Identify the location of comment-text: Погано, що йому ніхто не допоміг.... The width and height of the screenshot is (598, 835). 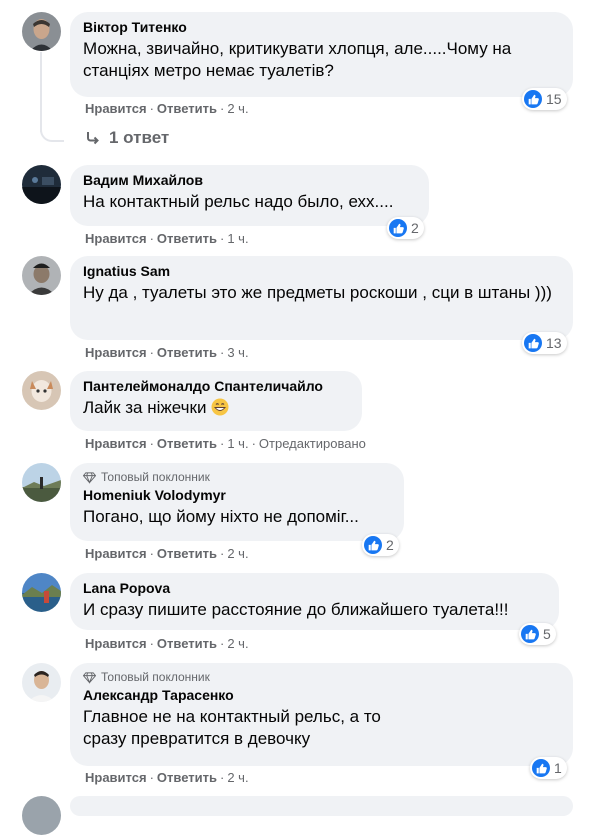
(221, 516).